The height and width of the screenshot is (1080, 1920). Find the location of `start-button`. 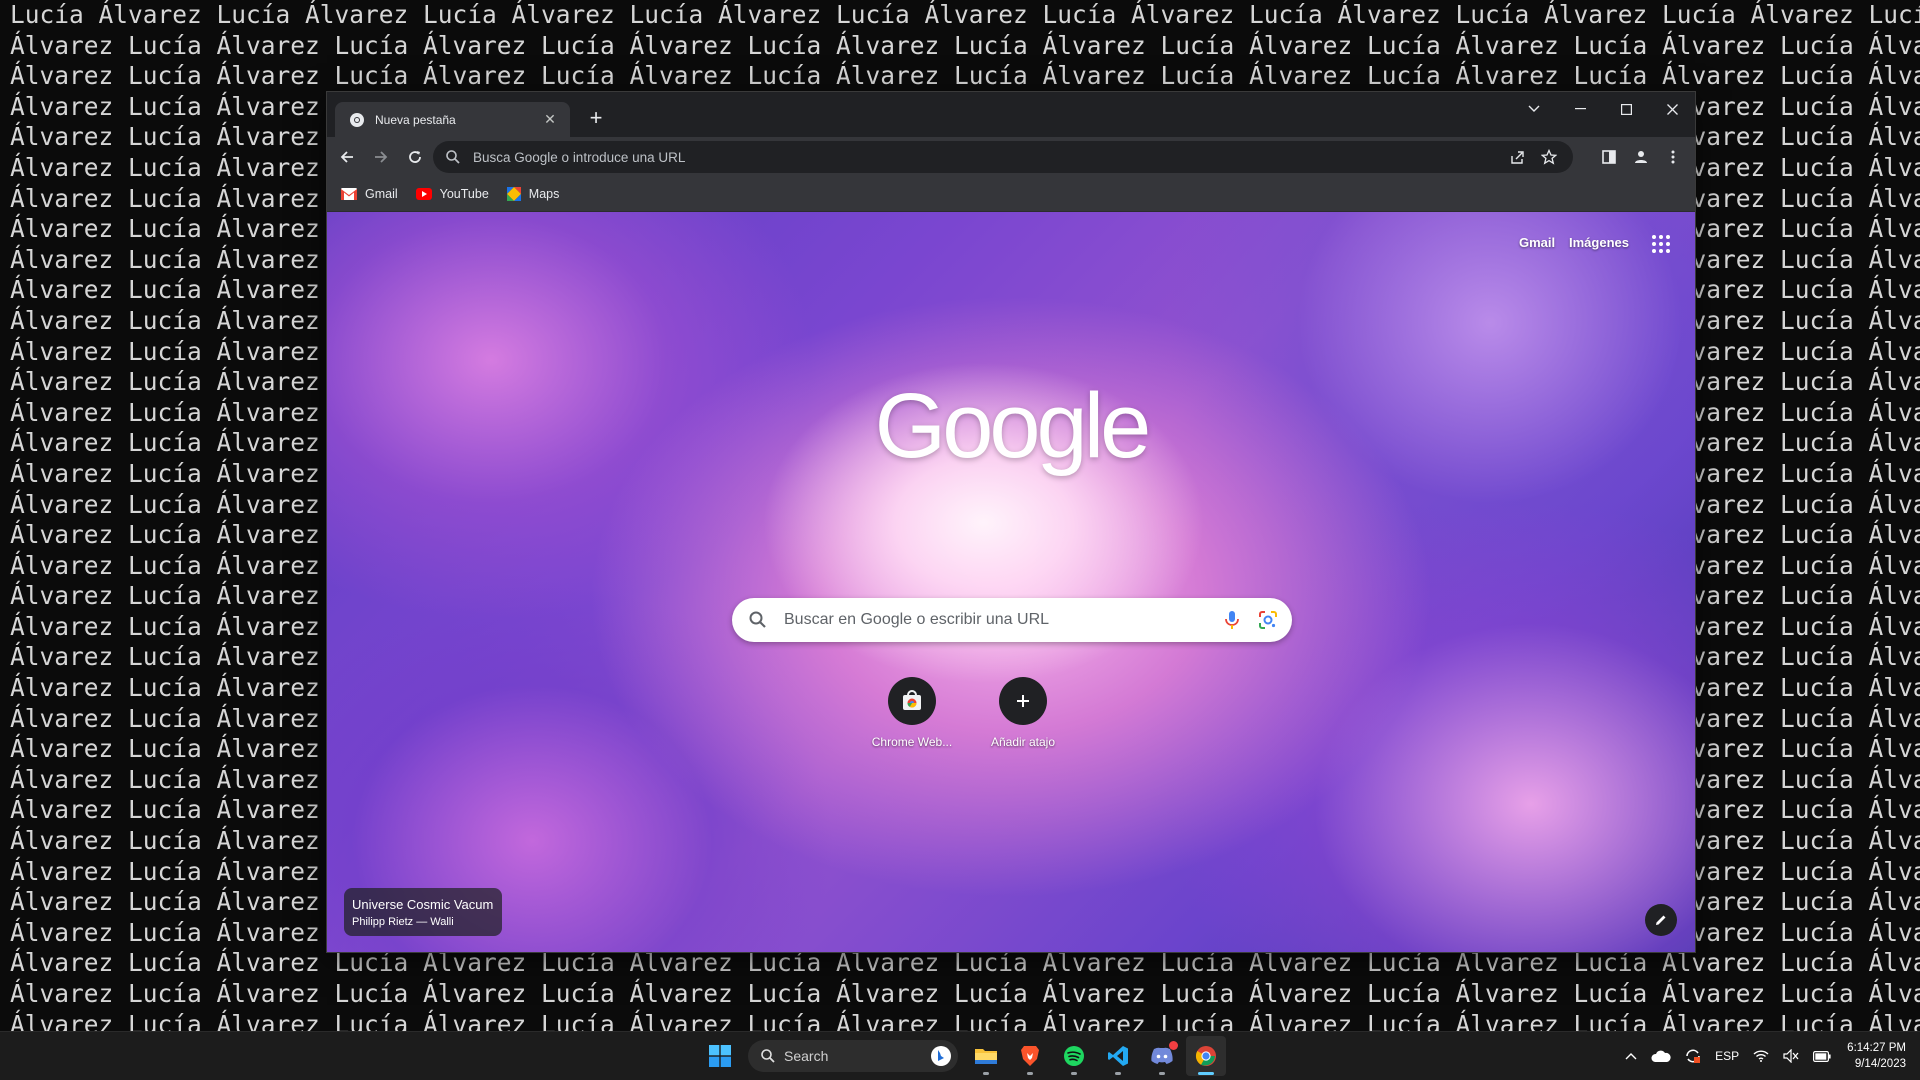

start-button is located at coordinates (720, 1056).